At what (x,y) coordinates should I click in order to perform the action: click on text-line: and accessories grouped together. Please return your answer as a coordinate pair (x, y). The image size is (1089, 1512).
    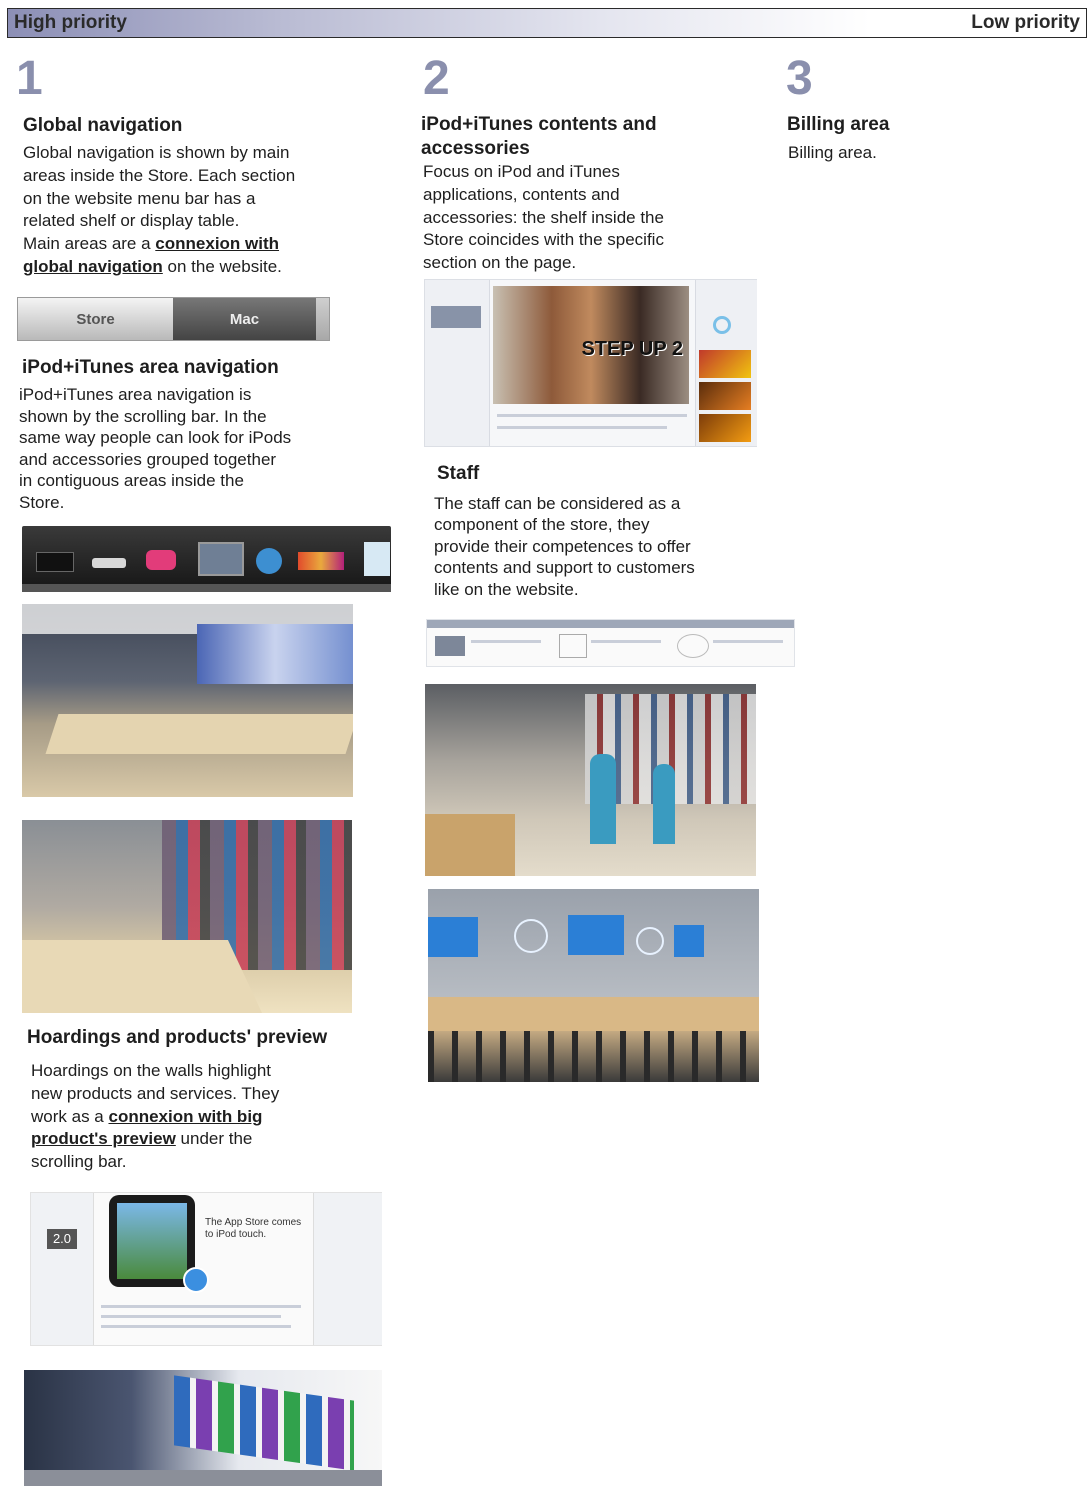
    Looking at the image, I should click on (148, 459).